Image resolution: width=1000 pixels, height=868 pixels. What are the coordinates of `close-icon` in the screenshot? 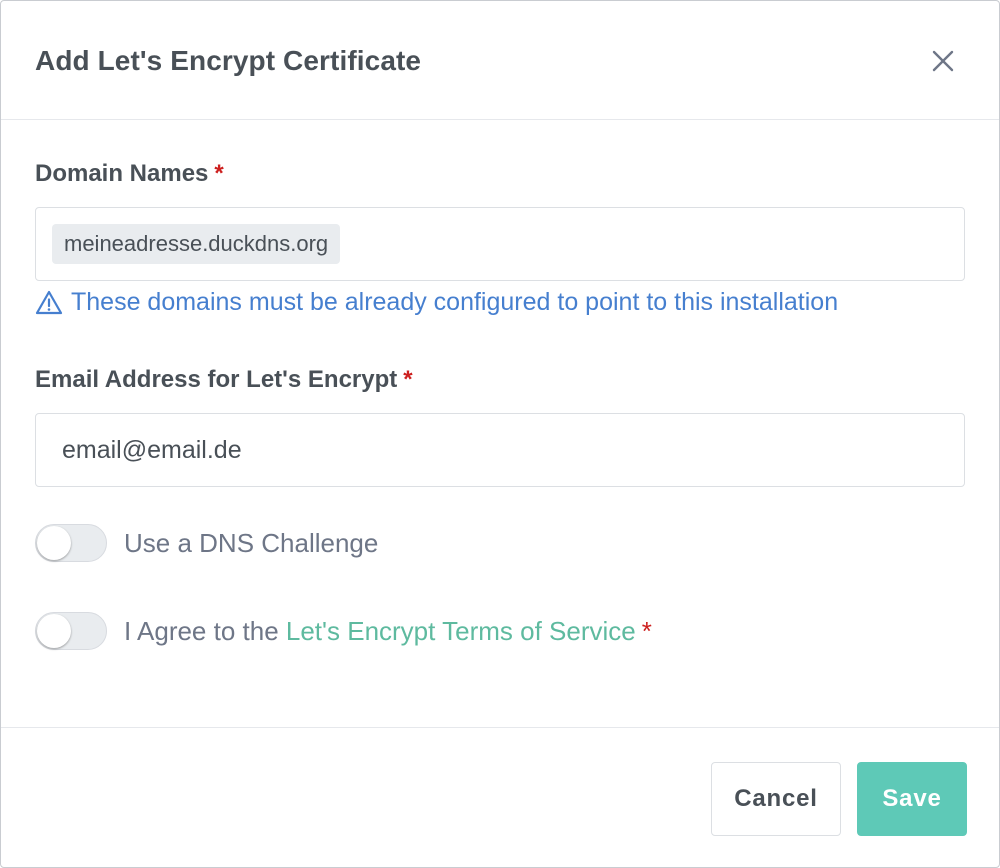 It's located at (943, 61).